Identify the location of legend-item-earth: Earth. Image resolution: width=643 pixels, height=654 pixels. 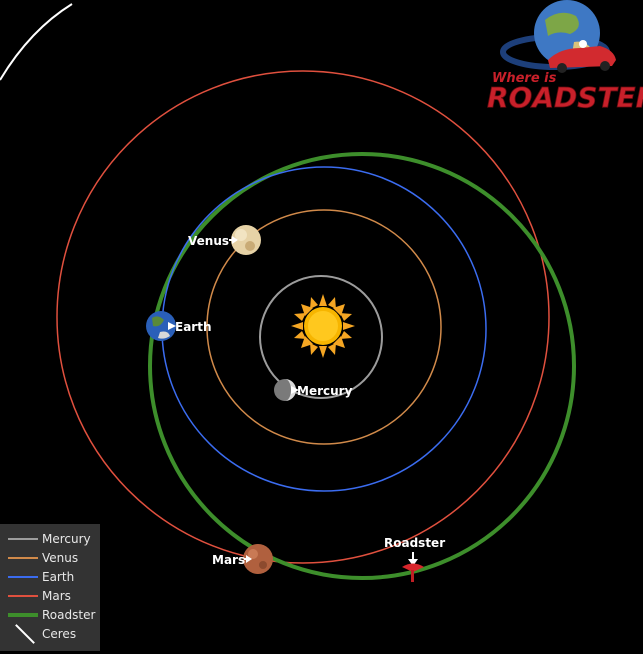
(50, 576).